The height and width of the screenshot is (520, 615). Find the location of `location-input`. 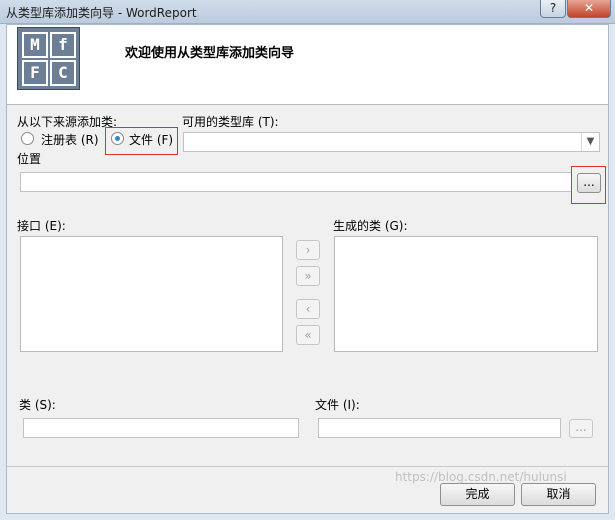

location-input is located at coordinates (296, 182).